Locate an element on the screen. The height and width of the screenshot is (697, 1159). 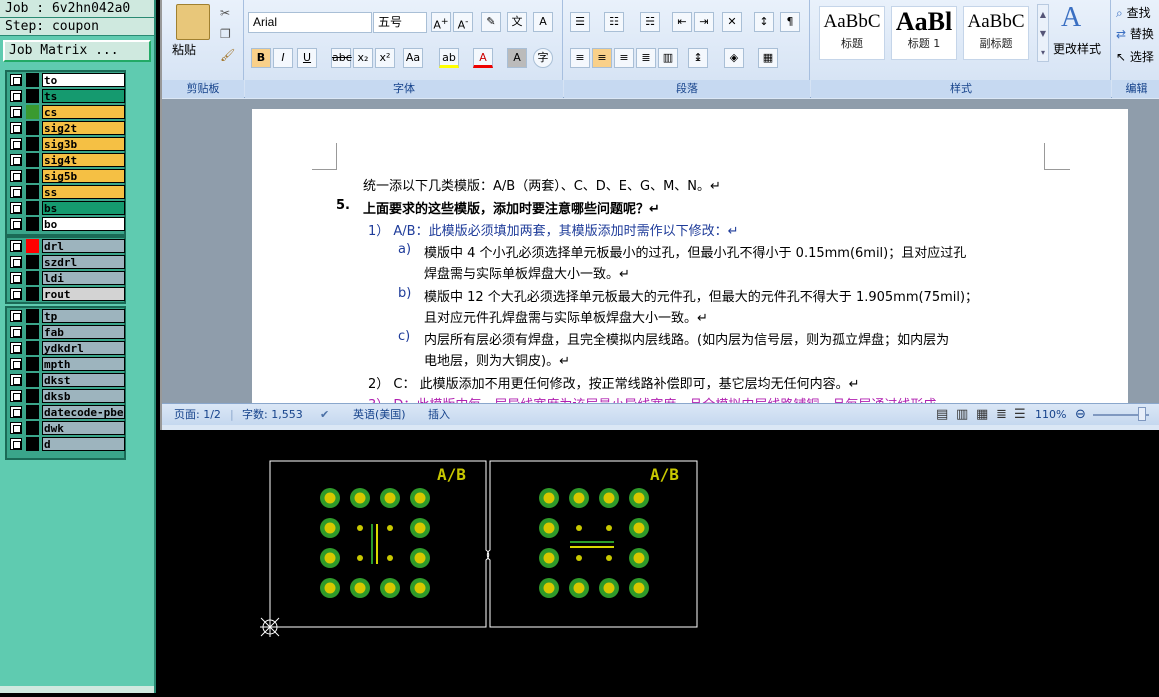
style-gallery-item: AaBl 标题 1 is located at coordinates (924, 33).